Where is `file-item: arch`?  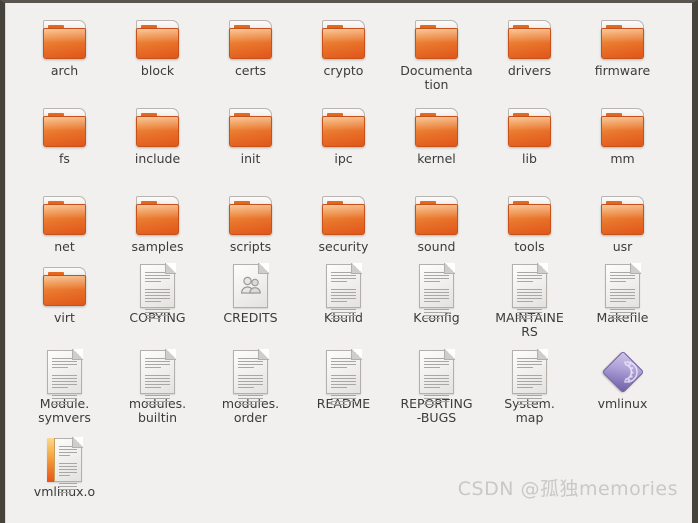
file-item: arch is located at coordinates (64, 44).